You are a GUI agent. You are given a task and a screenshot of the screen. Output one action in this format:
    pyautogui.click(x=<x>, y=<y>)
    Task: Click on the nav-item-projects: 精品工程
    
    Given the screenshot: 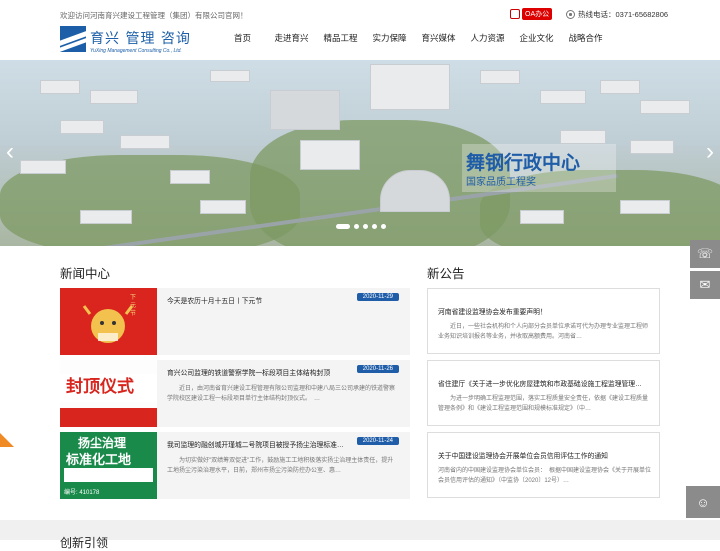 What is the action you would take?
    pyautogui.click(x=340, y=38)
    